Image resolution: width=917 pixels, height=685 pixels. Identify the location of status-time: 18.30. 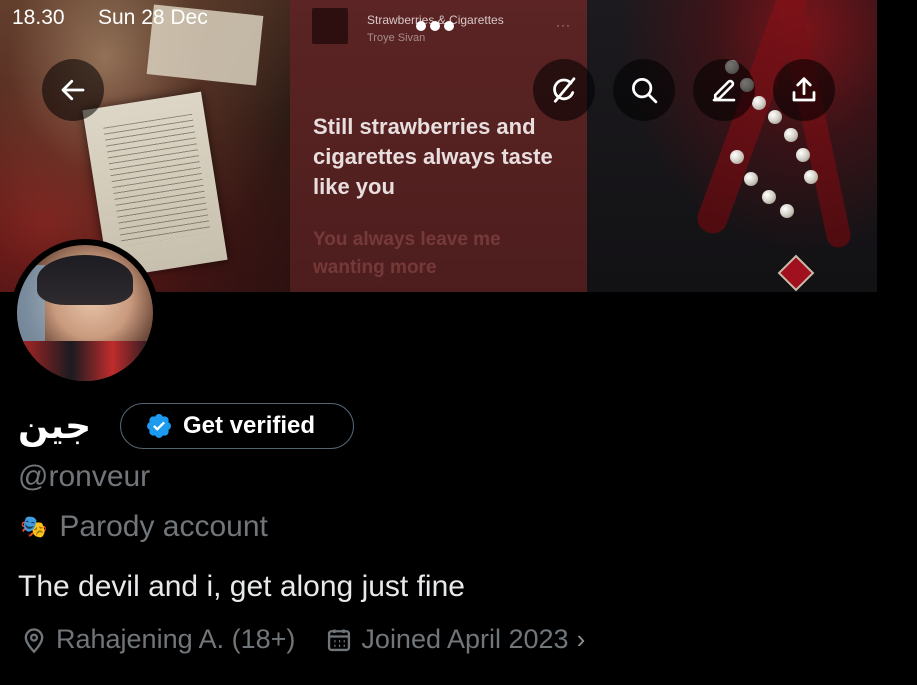
(38, 17).